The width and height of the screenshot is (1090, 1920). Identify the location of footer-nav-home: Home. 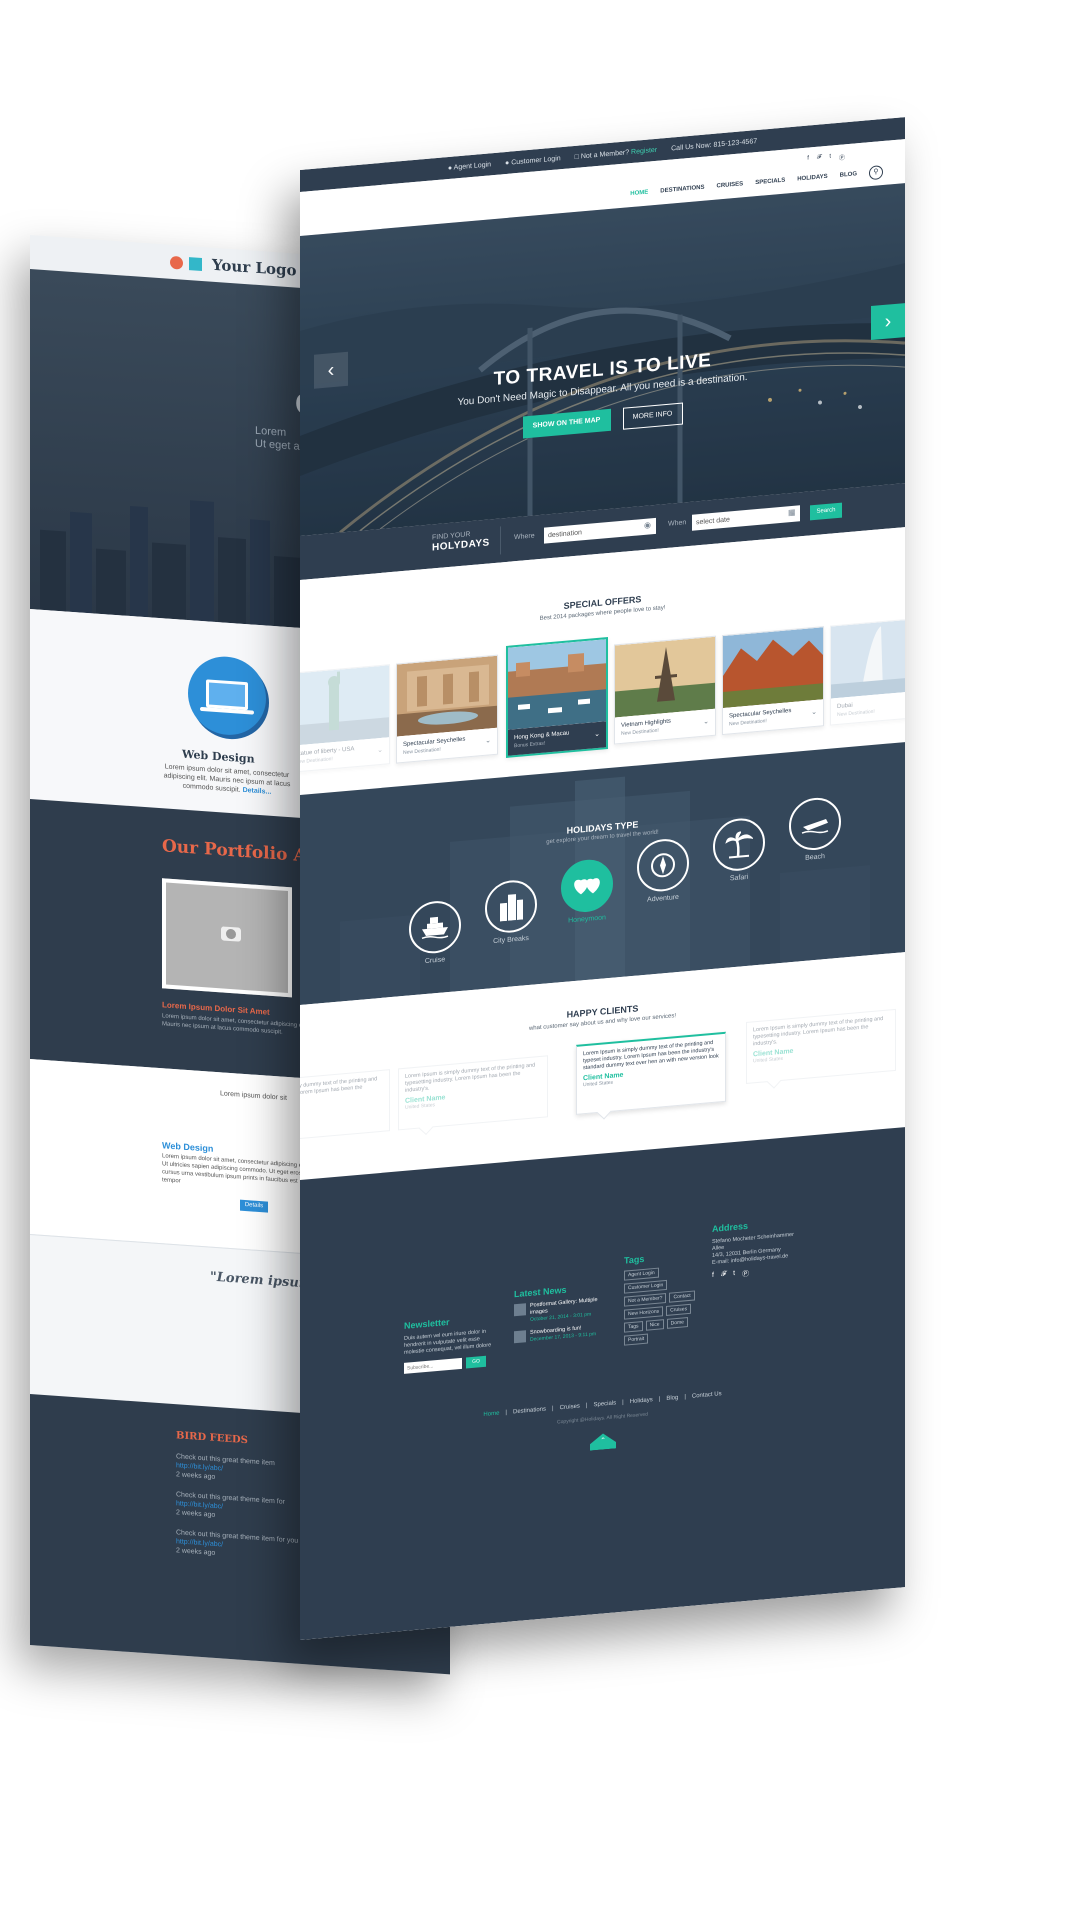
(491, 1414).